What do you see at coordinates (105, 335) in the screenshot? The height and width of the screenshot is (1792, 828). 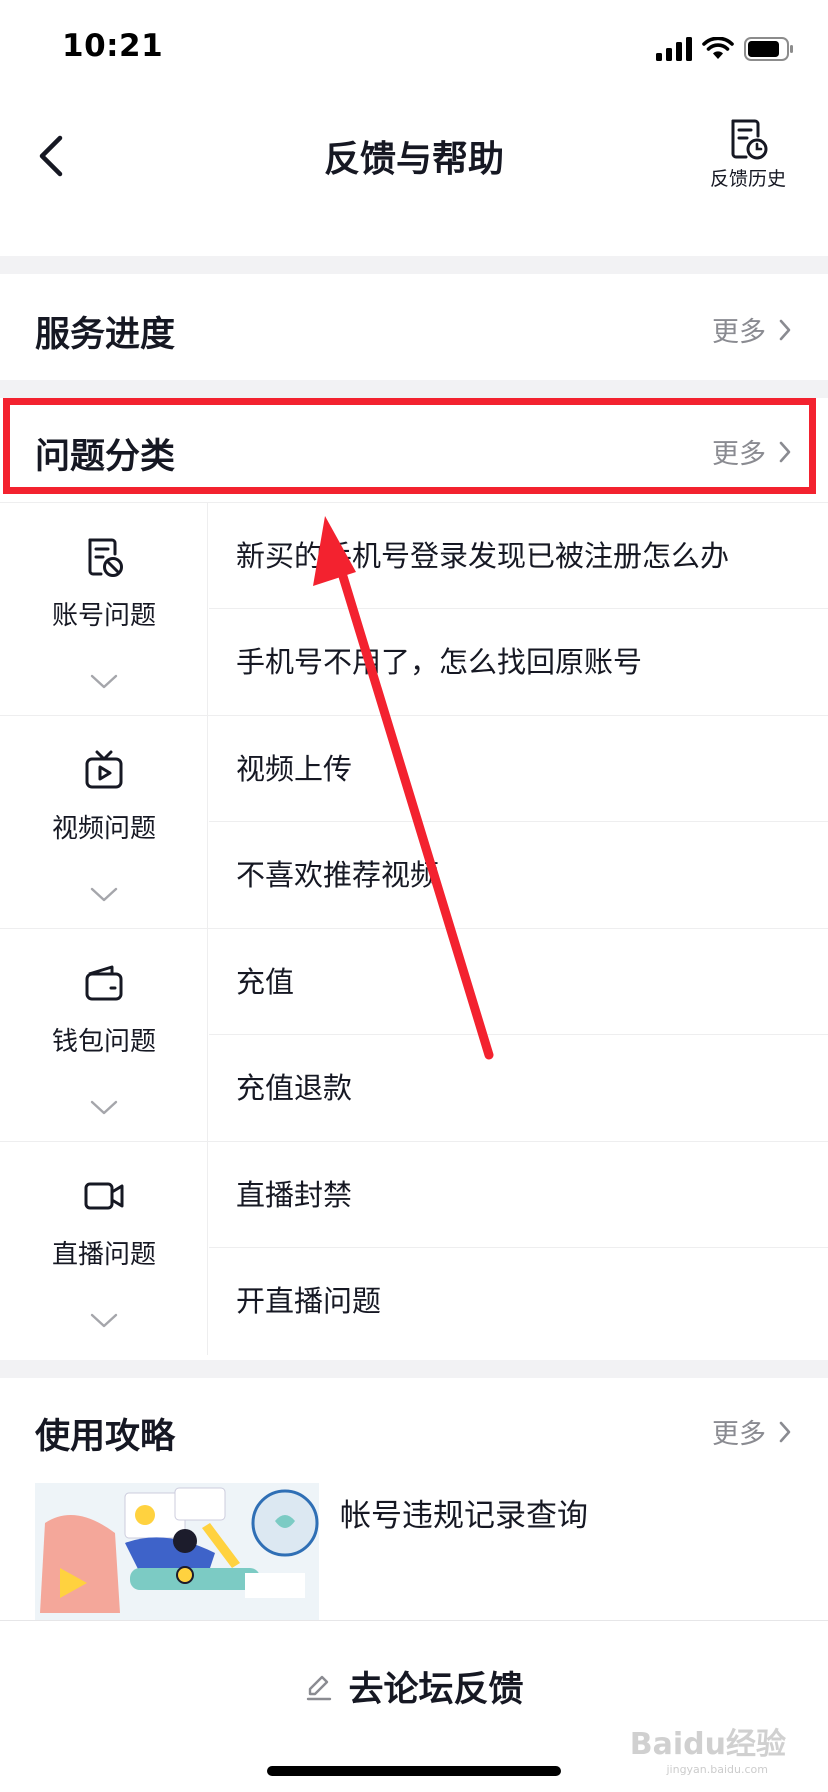 I see `service-progress-title: 服务进度` at bounding box center [105, 335].